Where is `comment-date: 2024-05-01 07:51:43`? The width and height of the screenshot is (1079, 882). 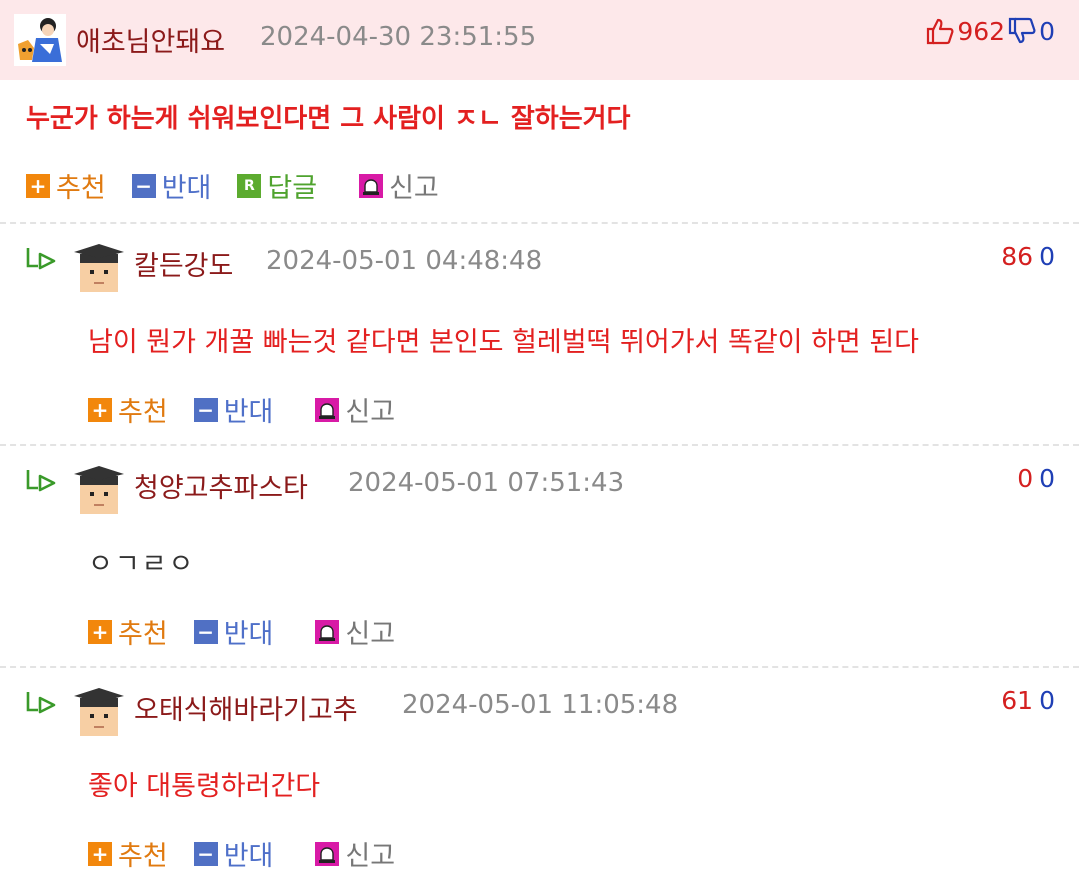 comment-date: 2024-05-01 07:51:43 is located at coordinates (486, 483).